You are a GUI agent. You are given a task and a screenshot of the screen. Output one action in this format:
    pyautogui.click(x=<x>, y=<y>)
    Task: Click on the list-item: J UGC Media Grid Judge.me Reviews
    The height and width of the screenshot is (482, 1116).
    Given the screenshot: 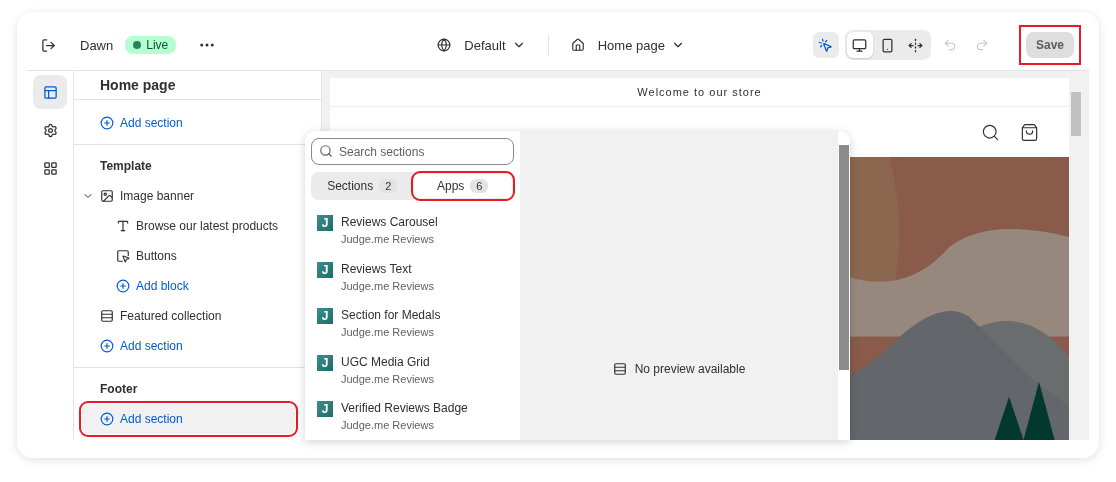 What is the action you would take?
    pyautogui.click(x=412, y=368)
    